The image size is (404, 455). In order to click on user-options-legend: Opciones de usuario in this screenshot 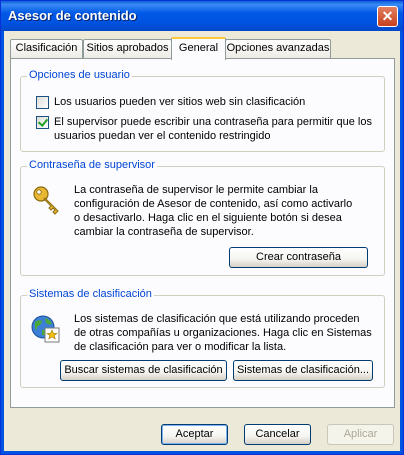, I will do `click(79, 75)`.